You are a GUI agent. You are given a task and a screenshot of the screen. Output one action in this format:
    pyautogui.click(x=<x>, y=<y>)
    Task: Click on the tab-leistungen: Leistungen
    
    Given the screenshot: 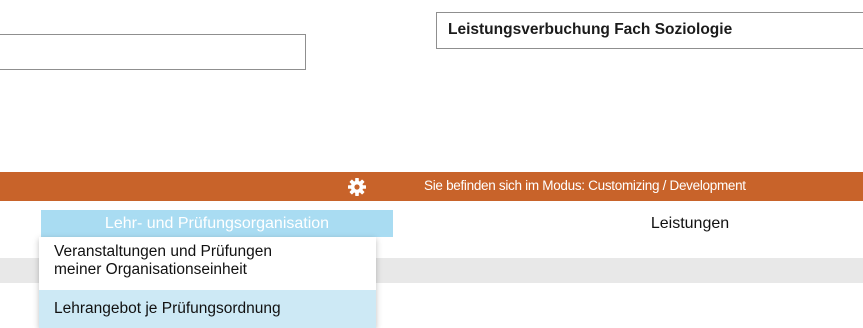 What is the action you would take?
    pyautogui.click(x=690, y=223)
    